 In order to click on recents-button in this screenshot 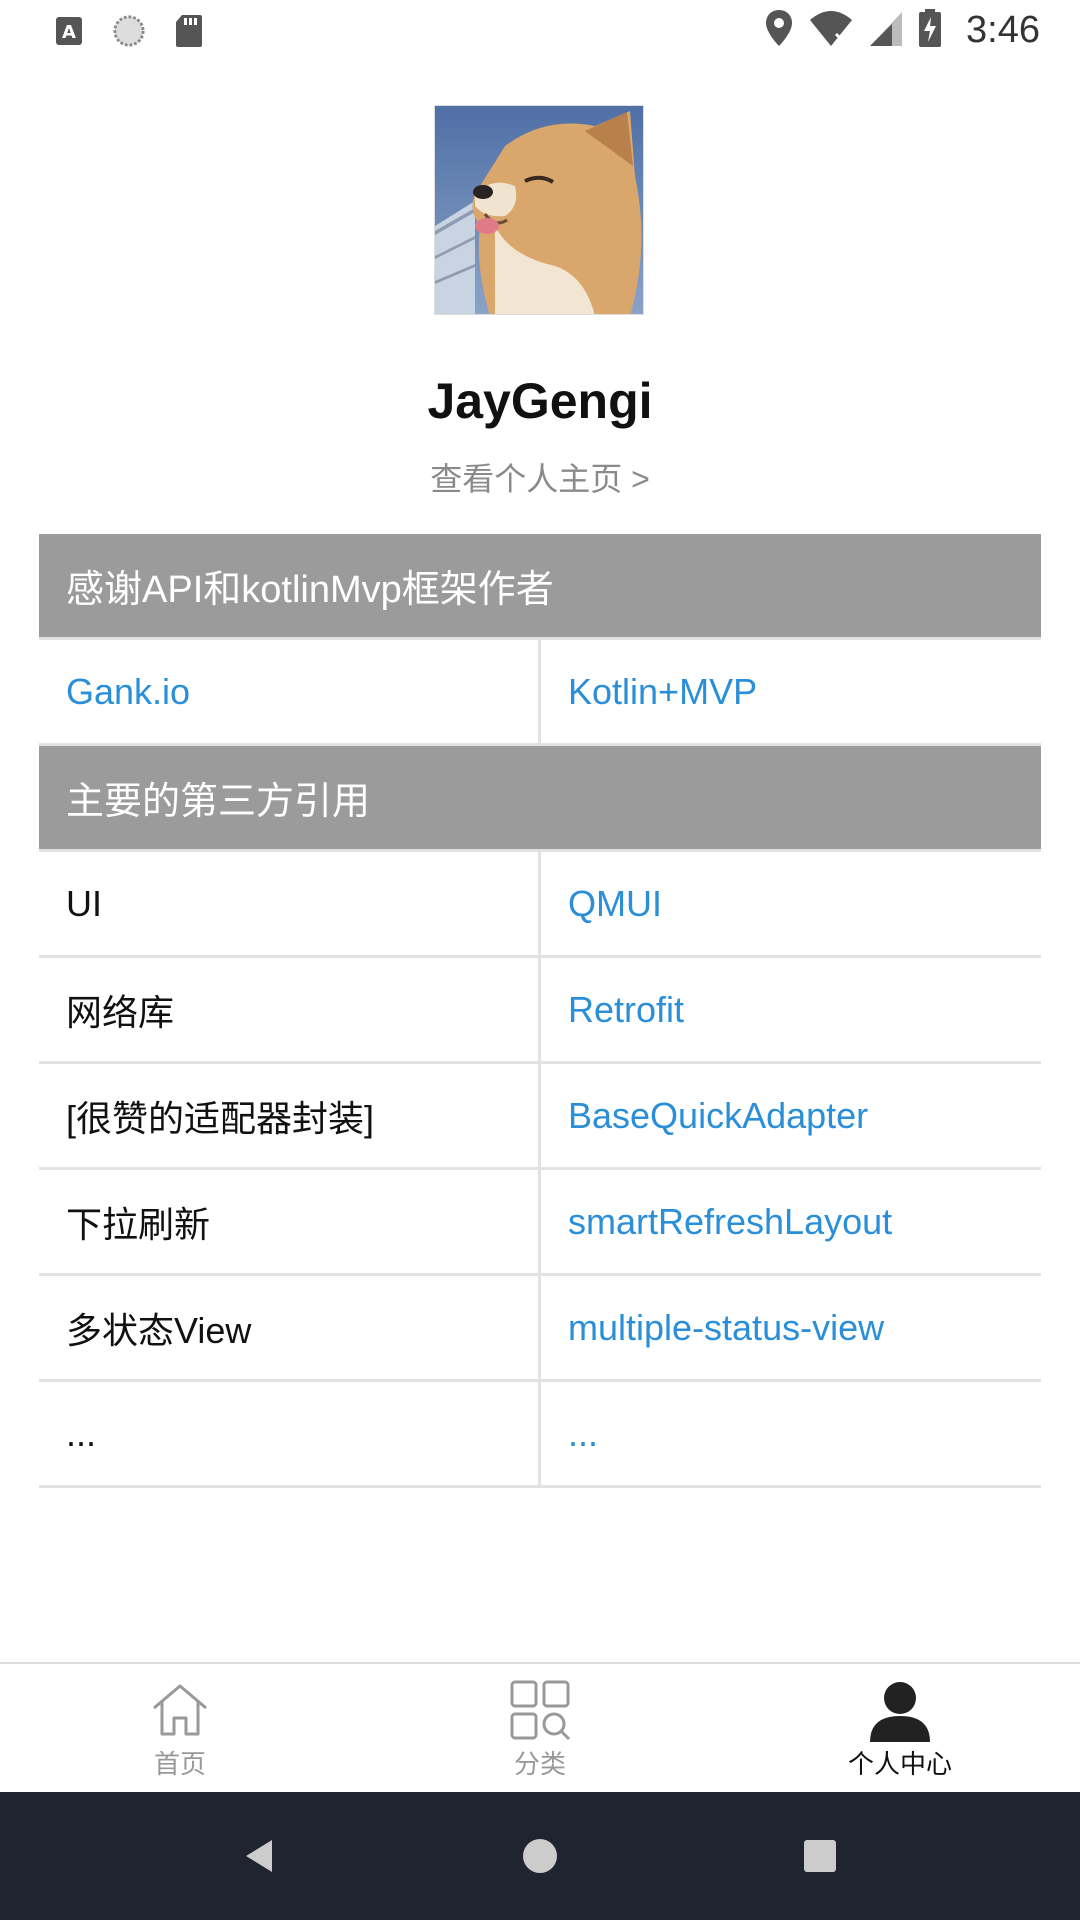, I will do `click(820, 1856)`.